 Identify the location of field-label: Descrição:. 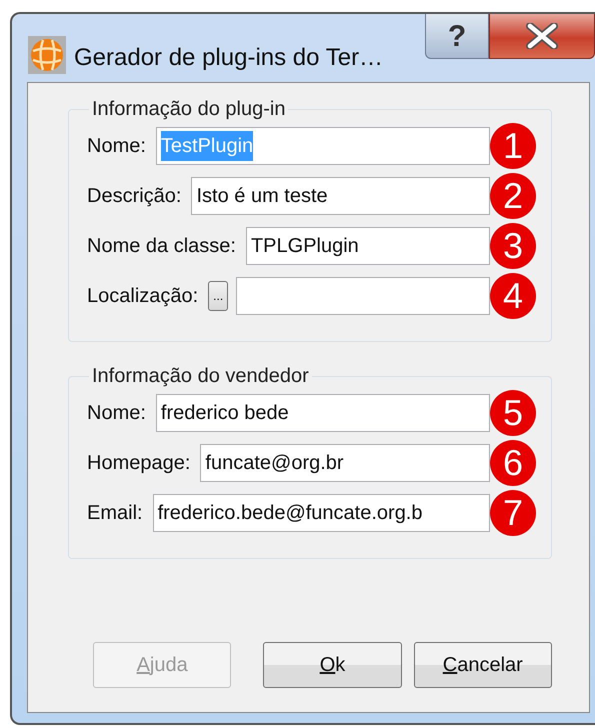
(134, 196).